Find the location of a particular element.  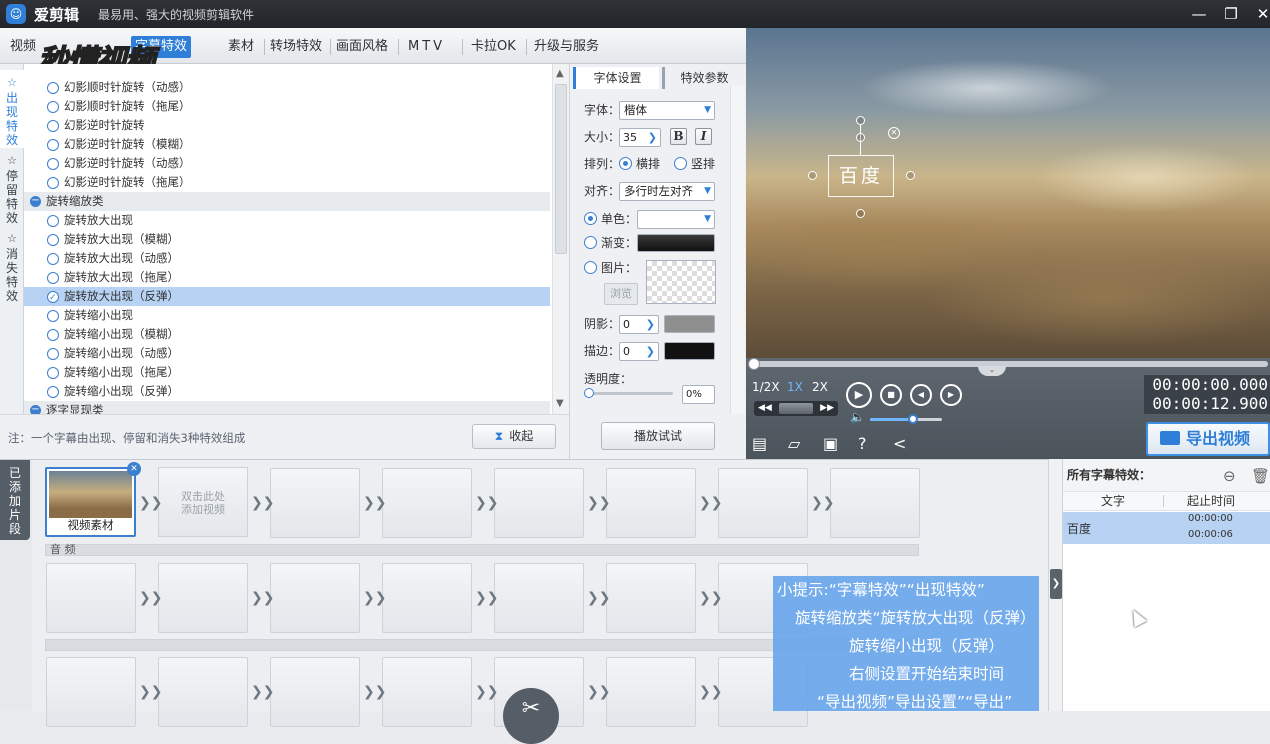

close-button: ✕ is located at coordinates (1260, 14).